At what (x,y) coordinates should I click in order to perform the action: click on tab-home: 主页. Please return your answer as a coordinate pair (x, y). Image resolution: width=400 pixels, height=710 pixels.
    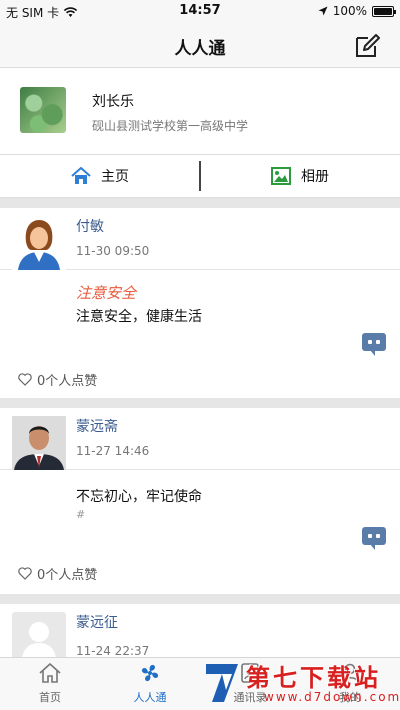
    Looking at the image, I should click on (100, 176).